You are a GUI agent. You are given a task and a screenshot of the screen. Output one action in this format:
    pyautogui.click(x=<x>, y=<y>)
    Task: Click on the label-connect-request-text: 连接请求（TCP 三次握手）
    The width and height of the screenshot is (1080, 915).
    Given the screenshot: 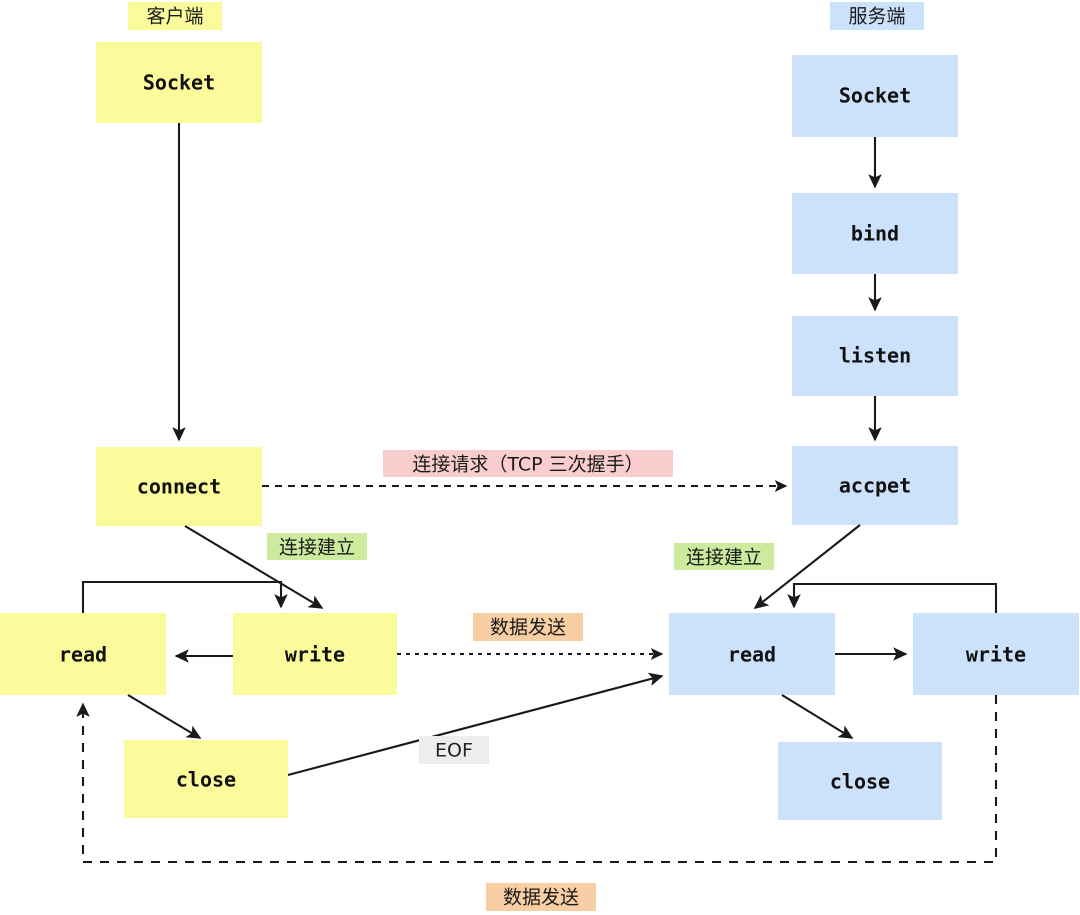 What is the action you would take?
    pyautogui.click(x=527, y=465)
    